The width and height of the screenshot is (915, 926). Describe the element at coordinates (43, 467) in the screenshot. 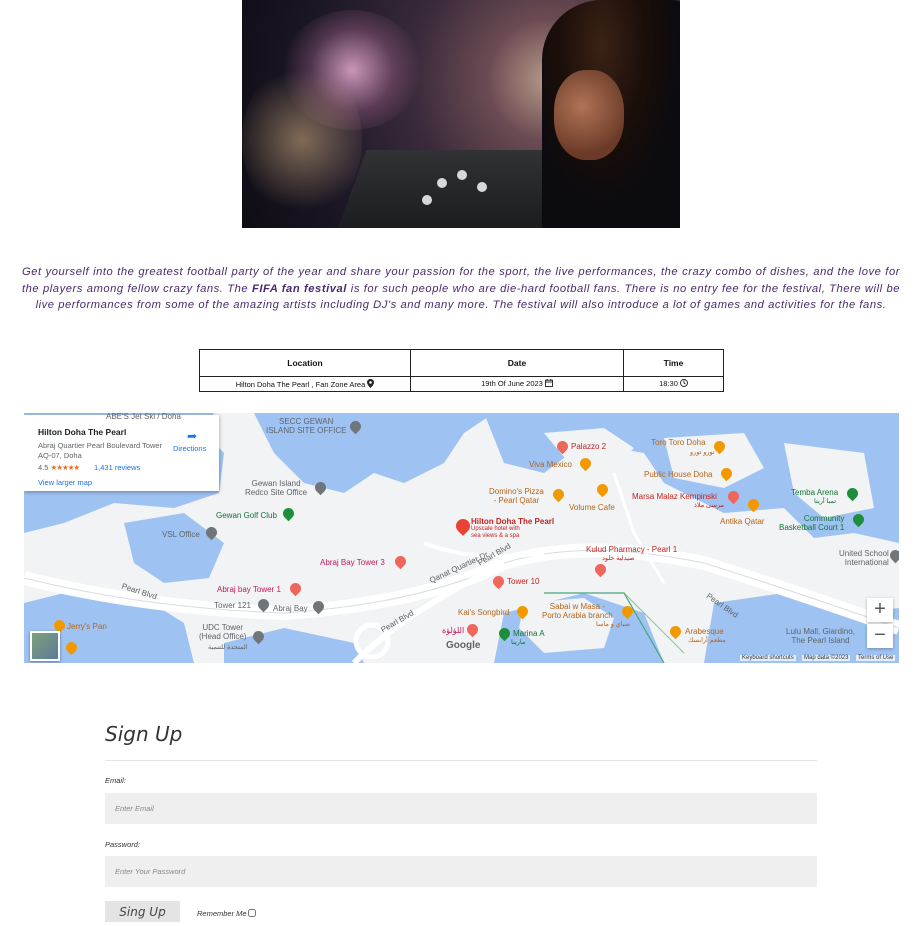

I see `rating-value: 4.5` at that location.